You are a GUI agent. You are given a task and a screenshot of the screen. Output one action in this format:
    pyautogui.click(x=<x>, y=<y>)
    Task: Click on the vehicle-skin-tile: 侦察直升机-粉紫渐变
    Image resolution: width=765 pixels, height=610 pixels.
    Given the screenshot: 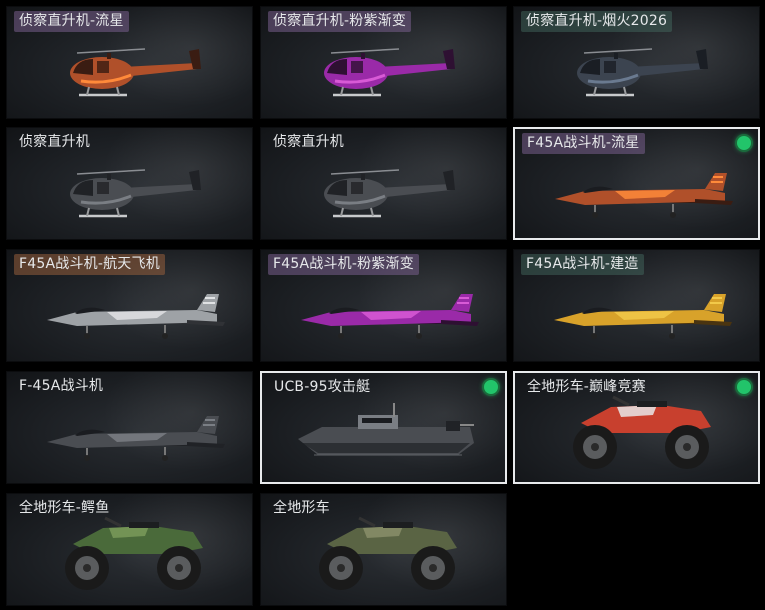 What is the action you would take?
    pyautogui.click(x=383, y=62)
    